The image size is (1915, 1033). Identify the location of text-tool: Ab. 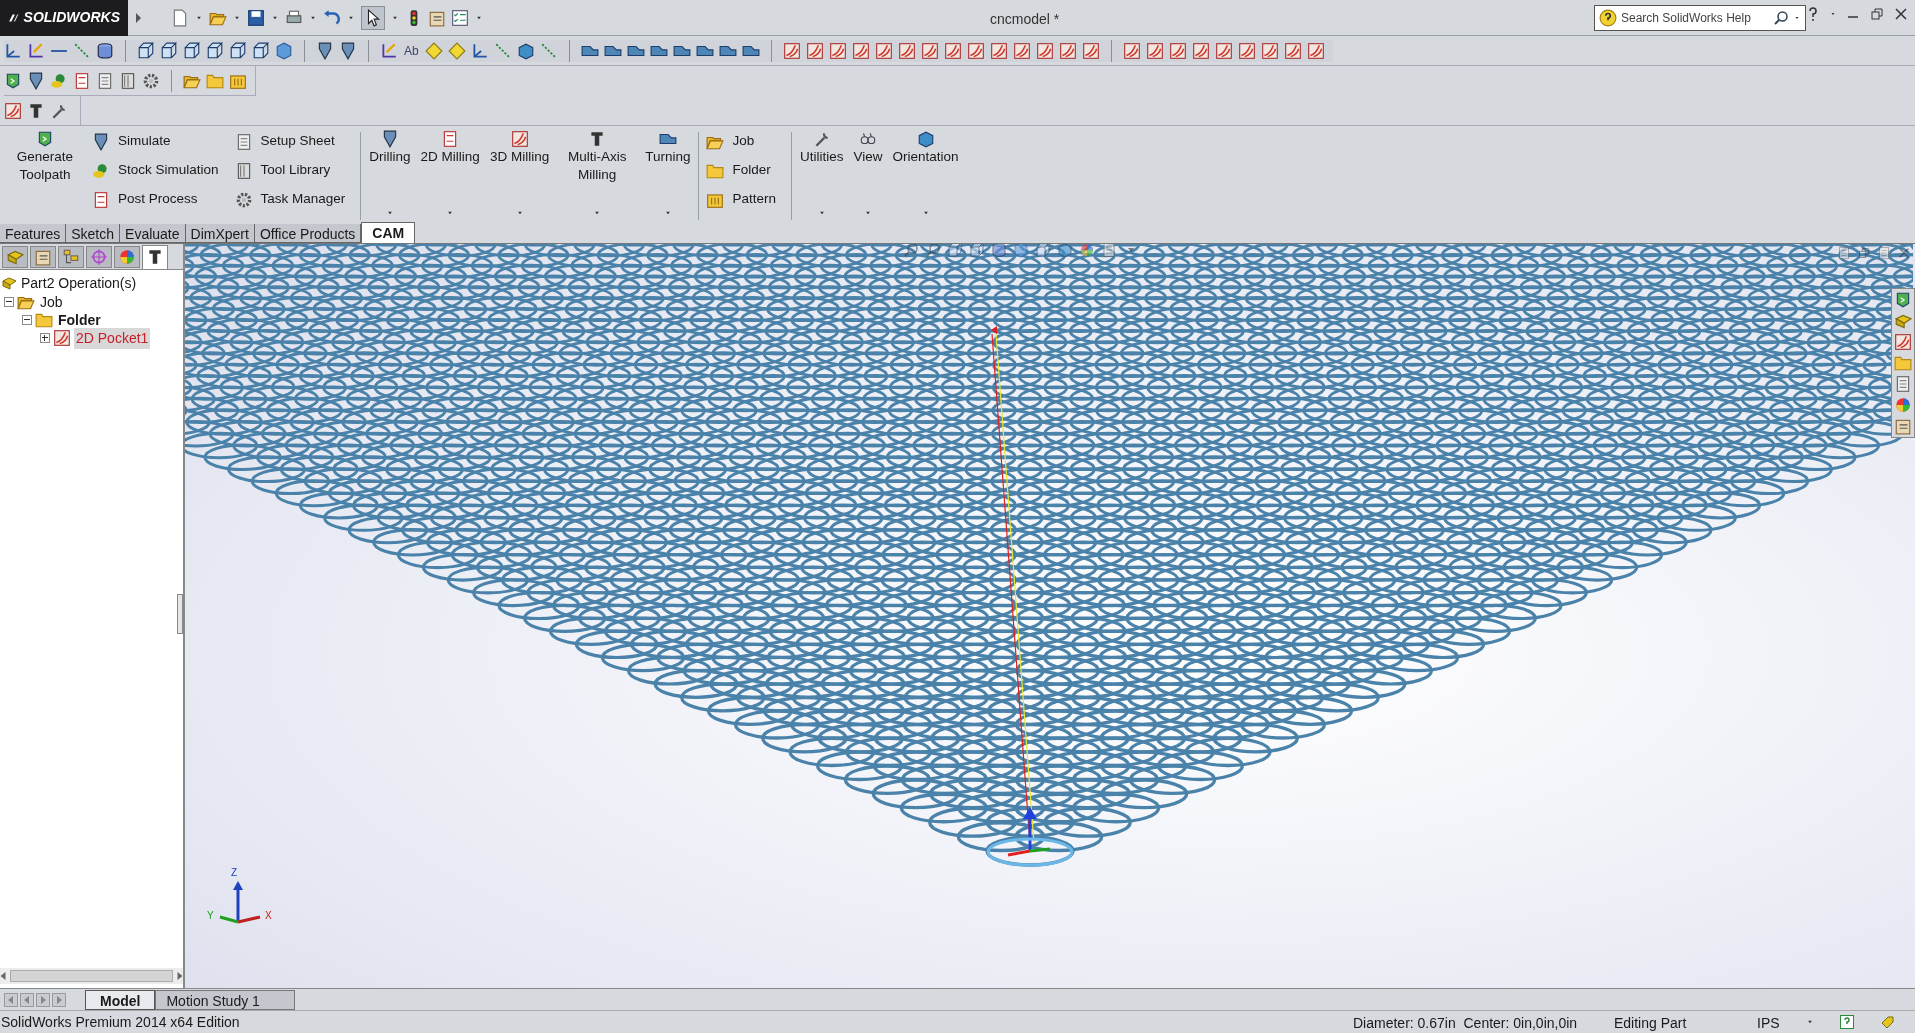
(411, 50).